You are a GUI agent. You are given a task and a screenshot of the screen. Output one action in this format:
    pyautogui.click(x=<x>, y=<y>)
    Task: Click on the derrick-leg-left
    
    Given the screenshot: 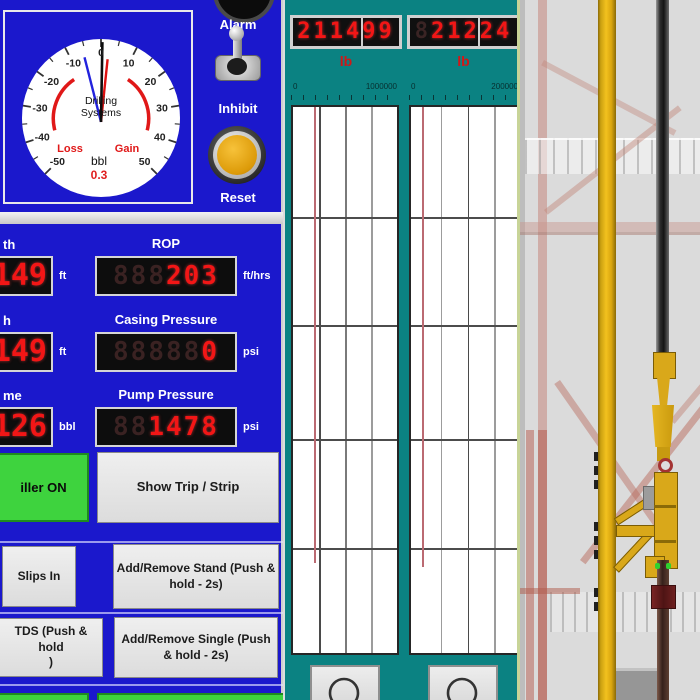 What is the action you would take?
    pyautogui.click(x=530, y=565)
    